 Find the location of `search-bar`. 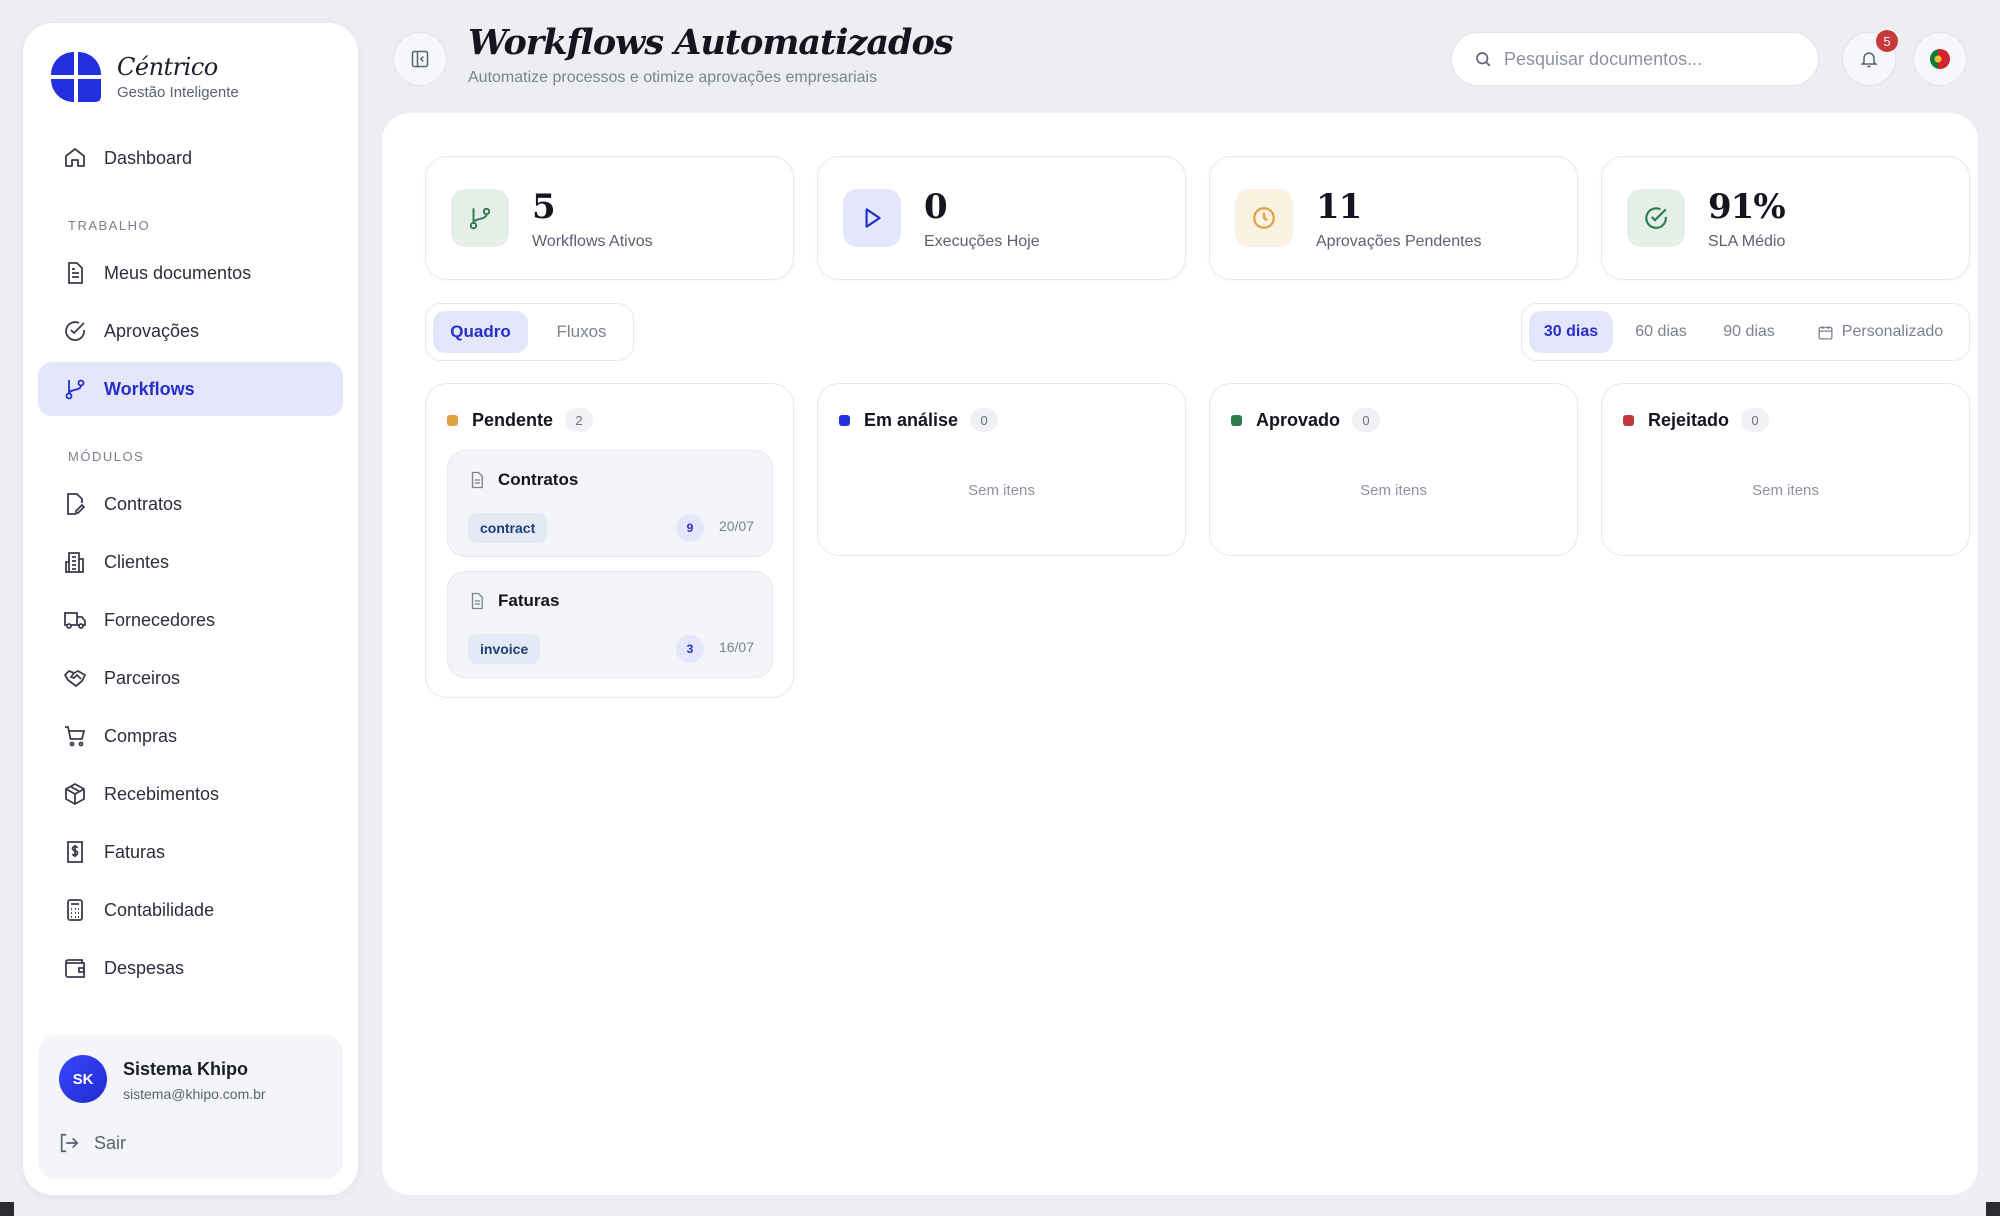

search-bar is located at coordinates (1635, 59).